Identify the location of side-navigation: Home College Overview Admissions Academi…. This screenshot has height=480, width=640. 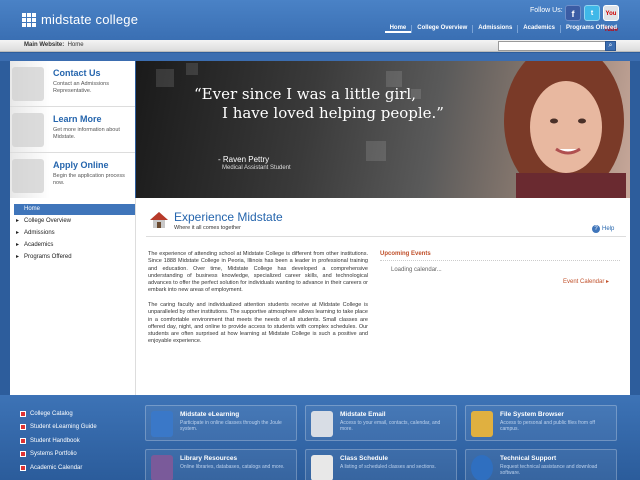
(75, 233).